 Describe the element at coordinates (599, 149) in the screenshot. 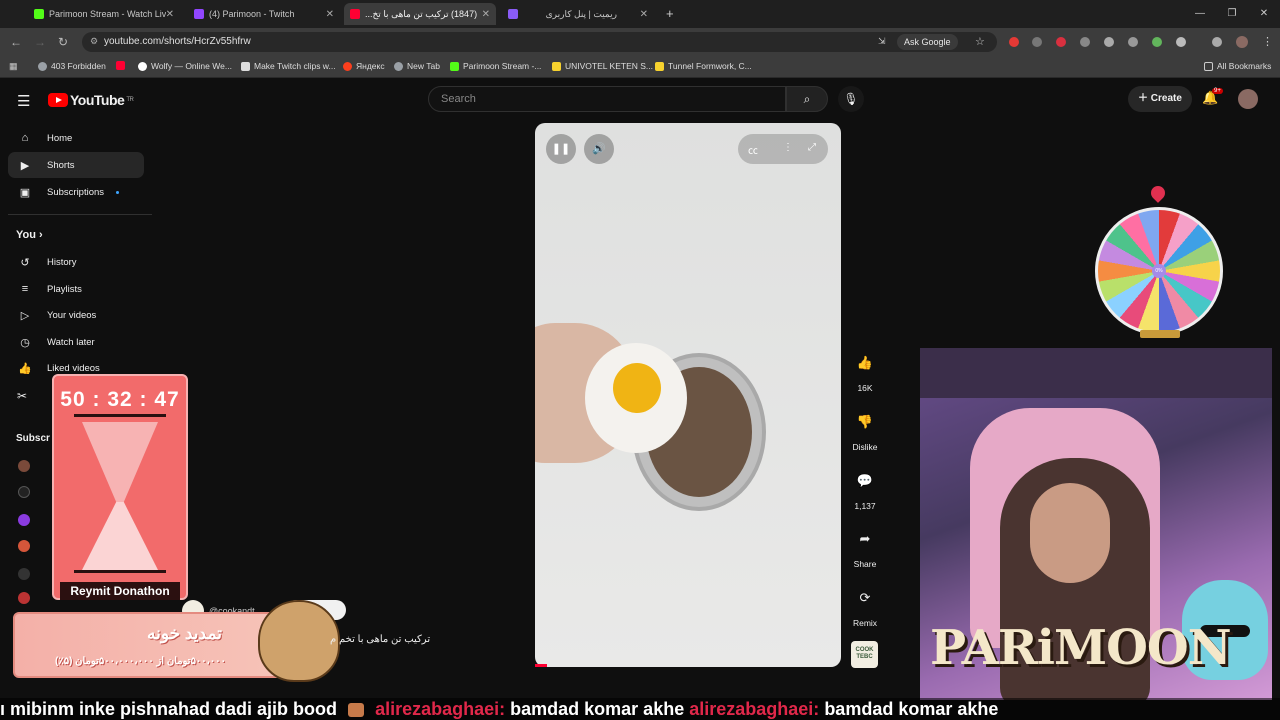

I see `volume-button: 🔊` at that location.